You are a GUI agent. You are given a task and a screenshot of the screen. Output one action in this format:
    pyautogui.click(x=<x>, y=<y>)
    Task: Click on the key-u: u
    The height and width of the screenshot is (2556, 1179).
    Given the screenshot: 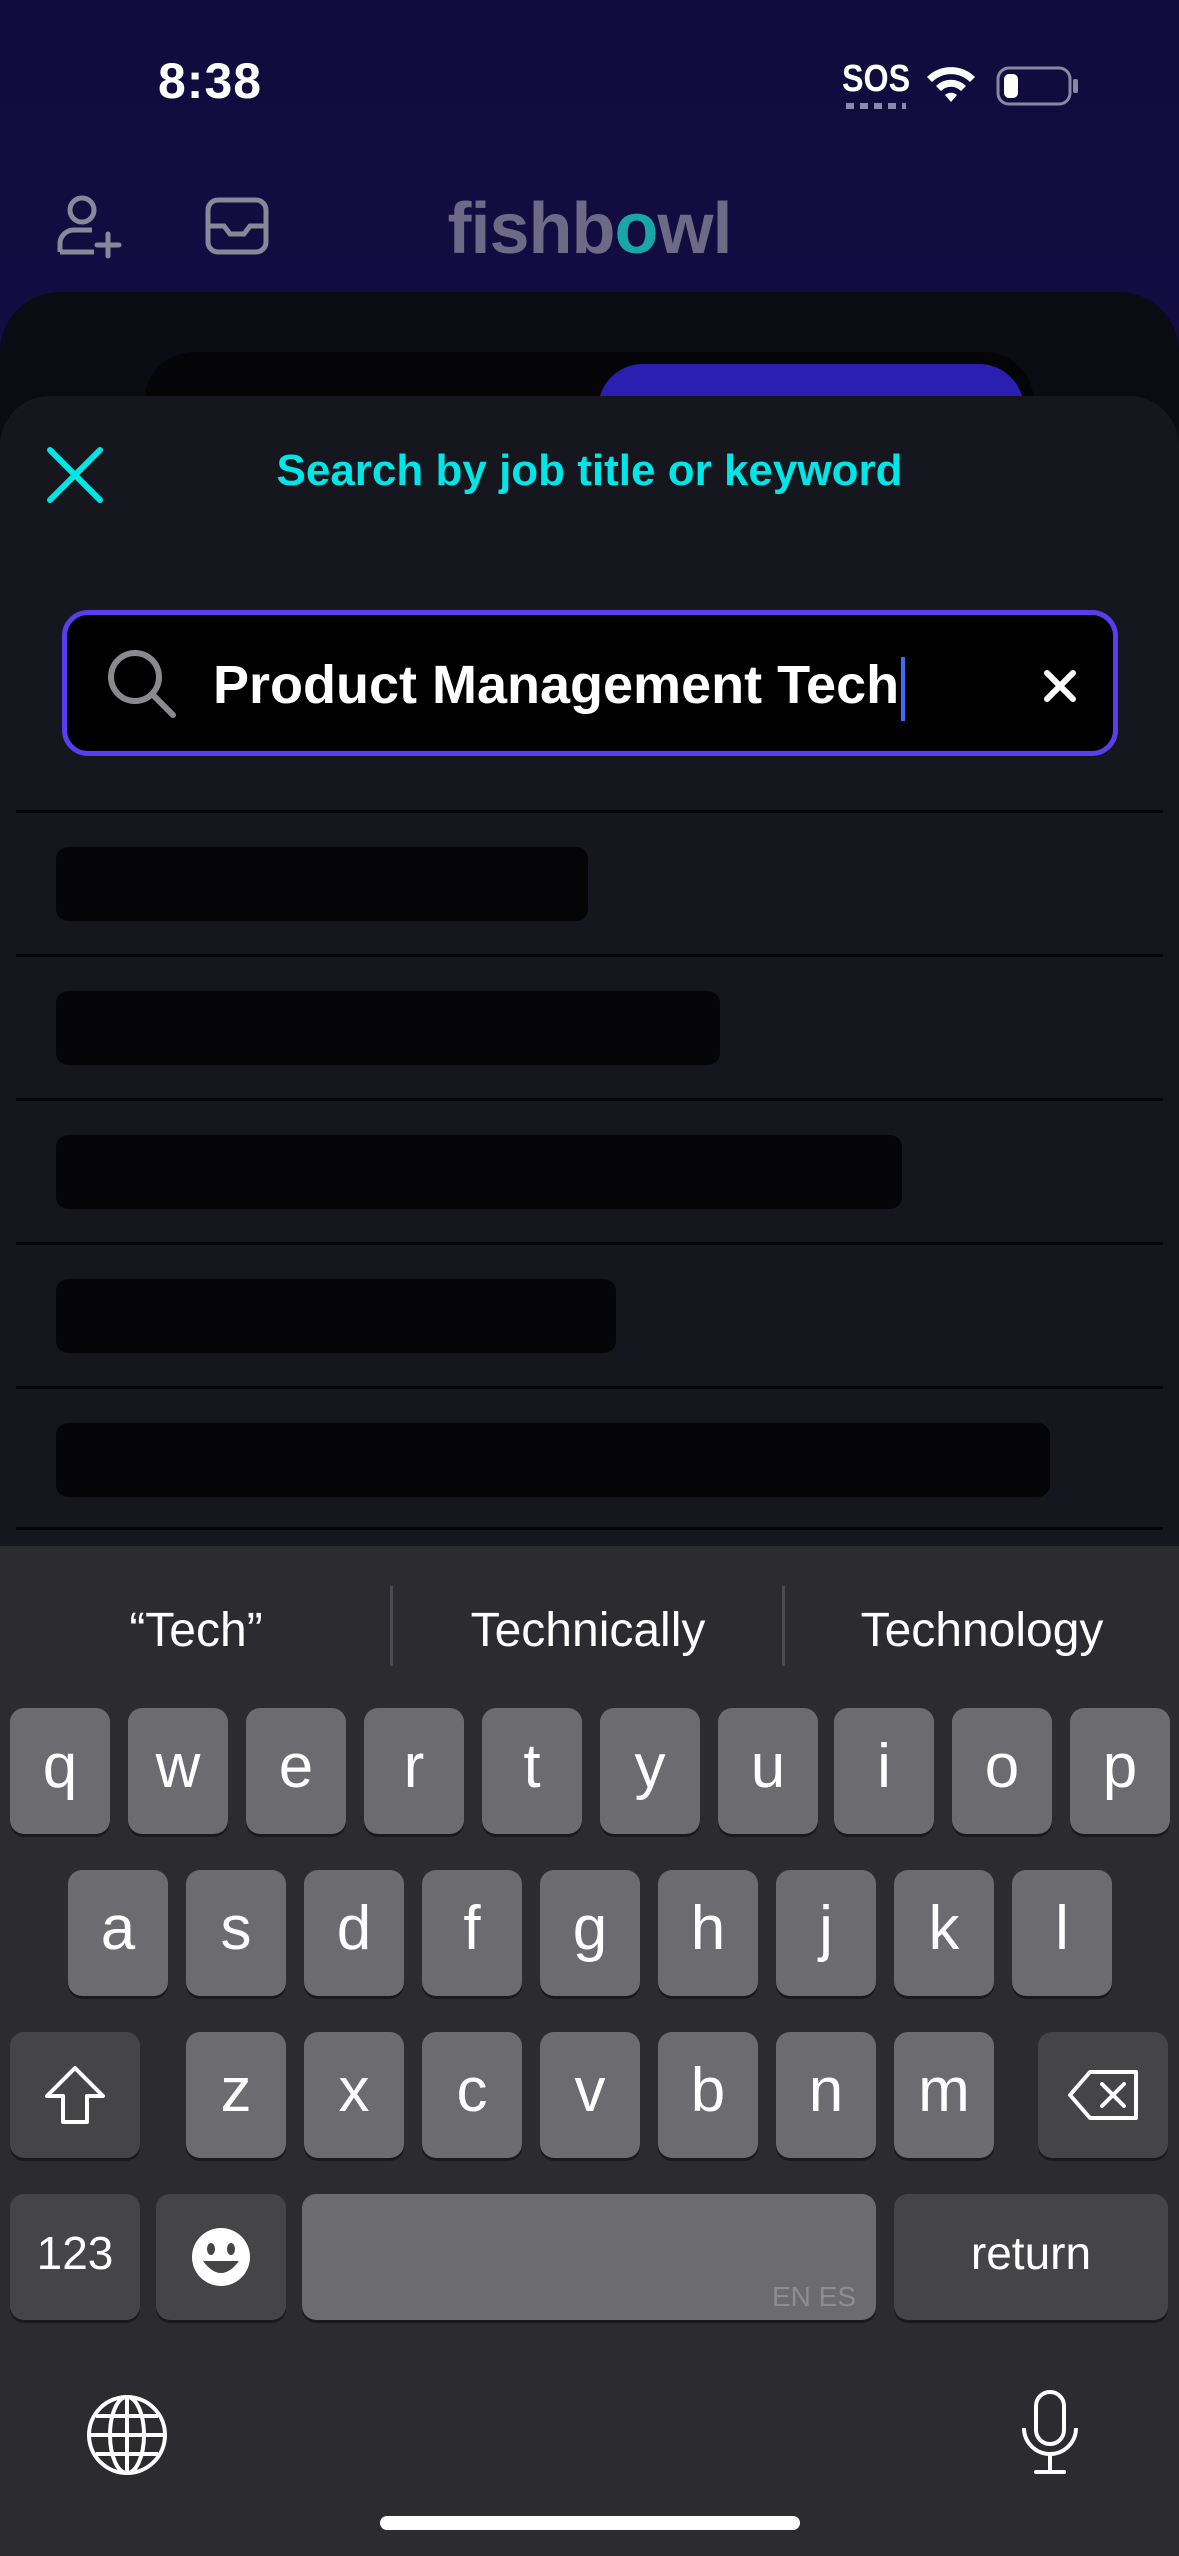 What is the action you would take?
    pyautogui.click(x=768, y=1771)
    